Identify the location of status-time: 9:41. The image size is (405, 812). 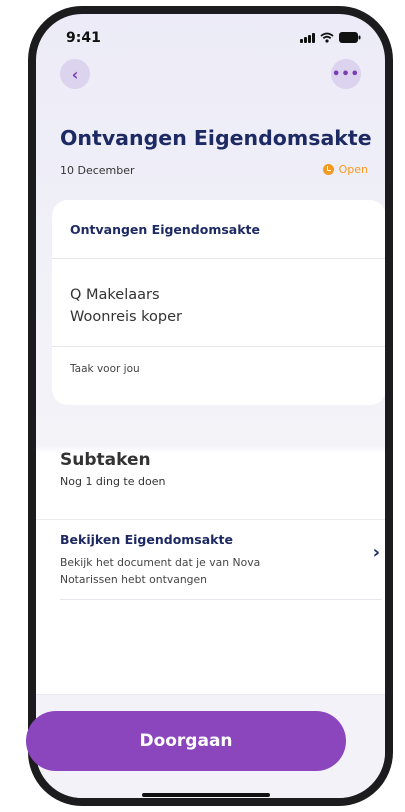
(83, 38).